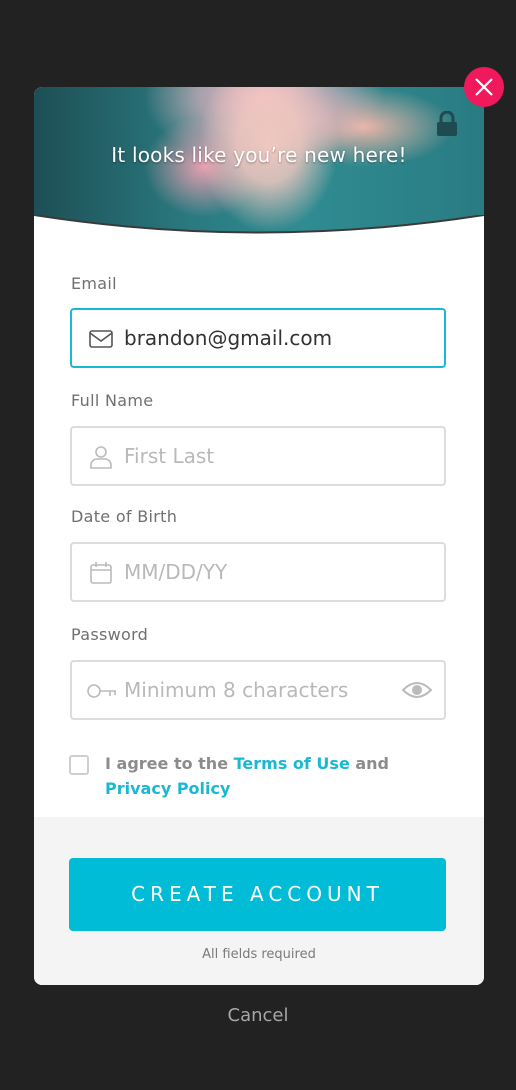  Describe the element at coordinates (101, 339) in the screenshot. I see `mail-icon` at that location.